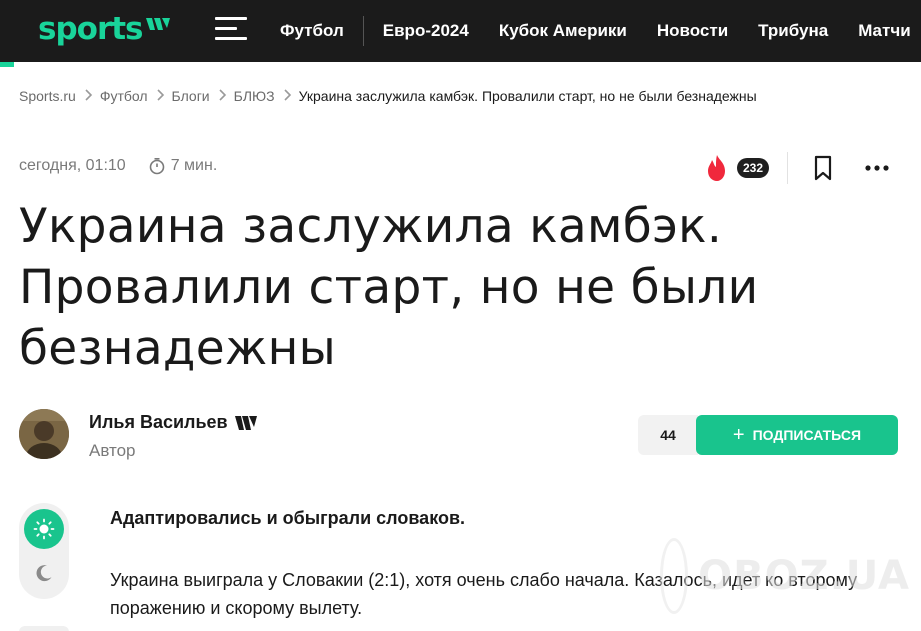  Describe the element at coordinates (692, 31) in the screenshot. I see `nav-item-news: Новости` at that location.